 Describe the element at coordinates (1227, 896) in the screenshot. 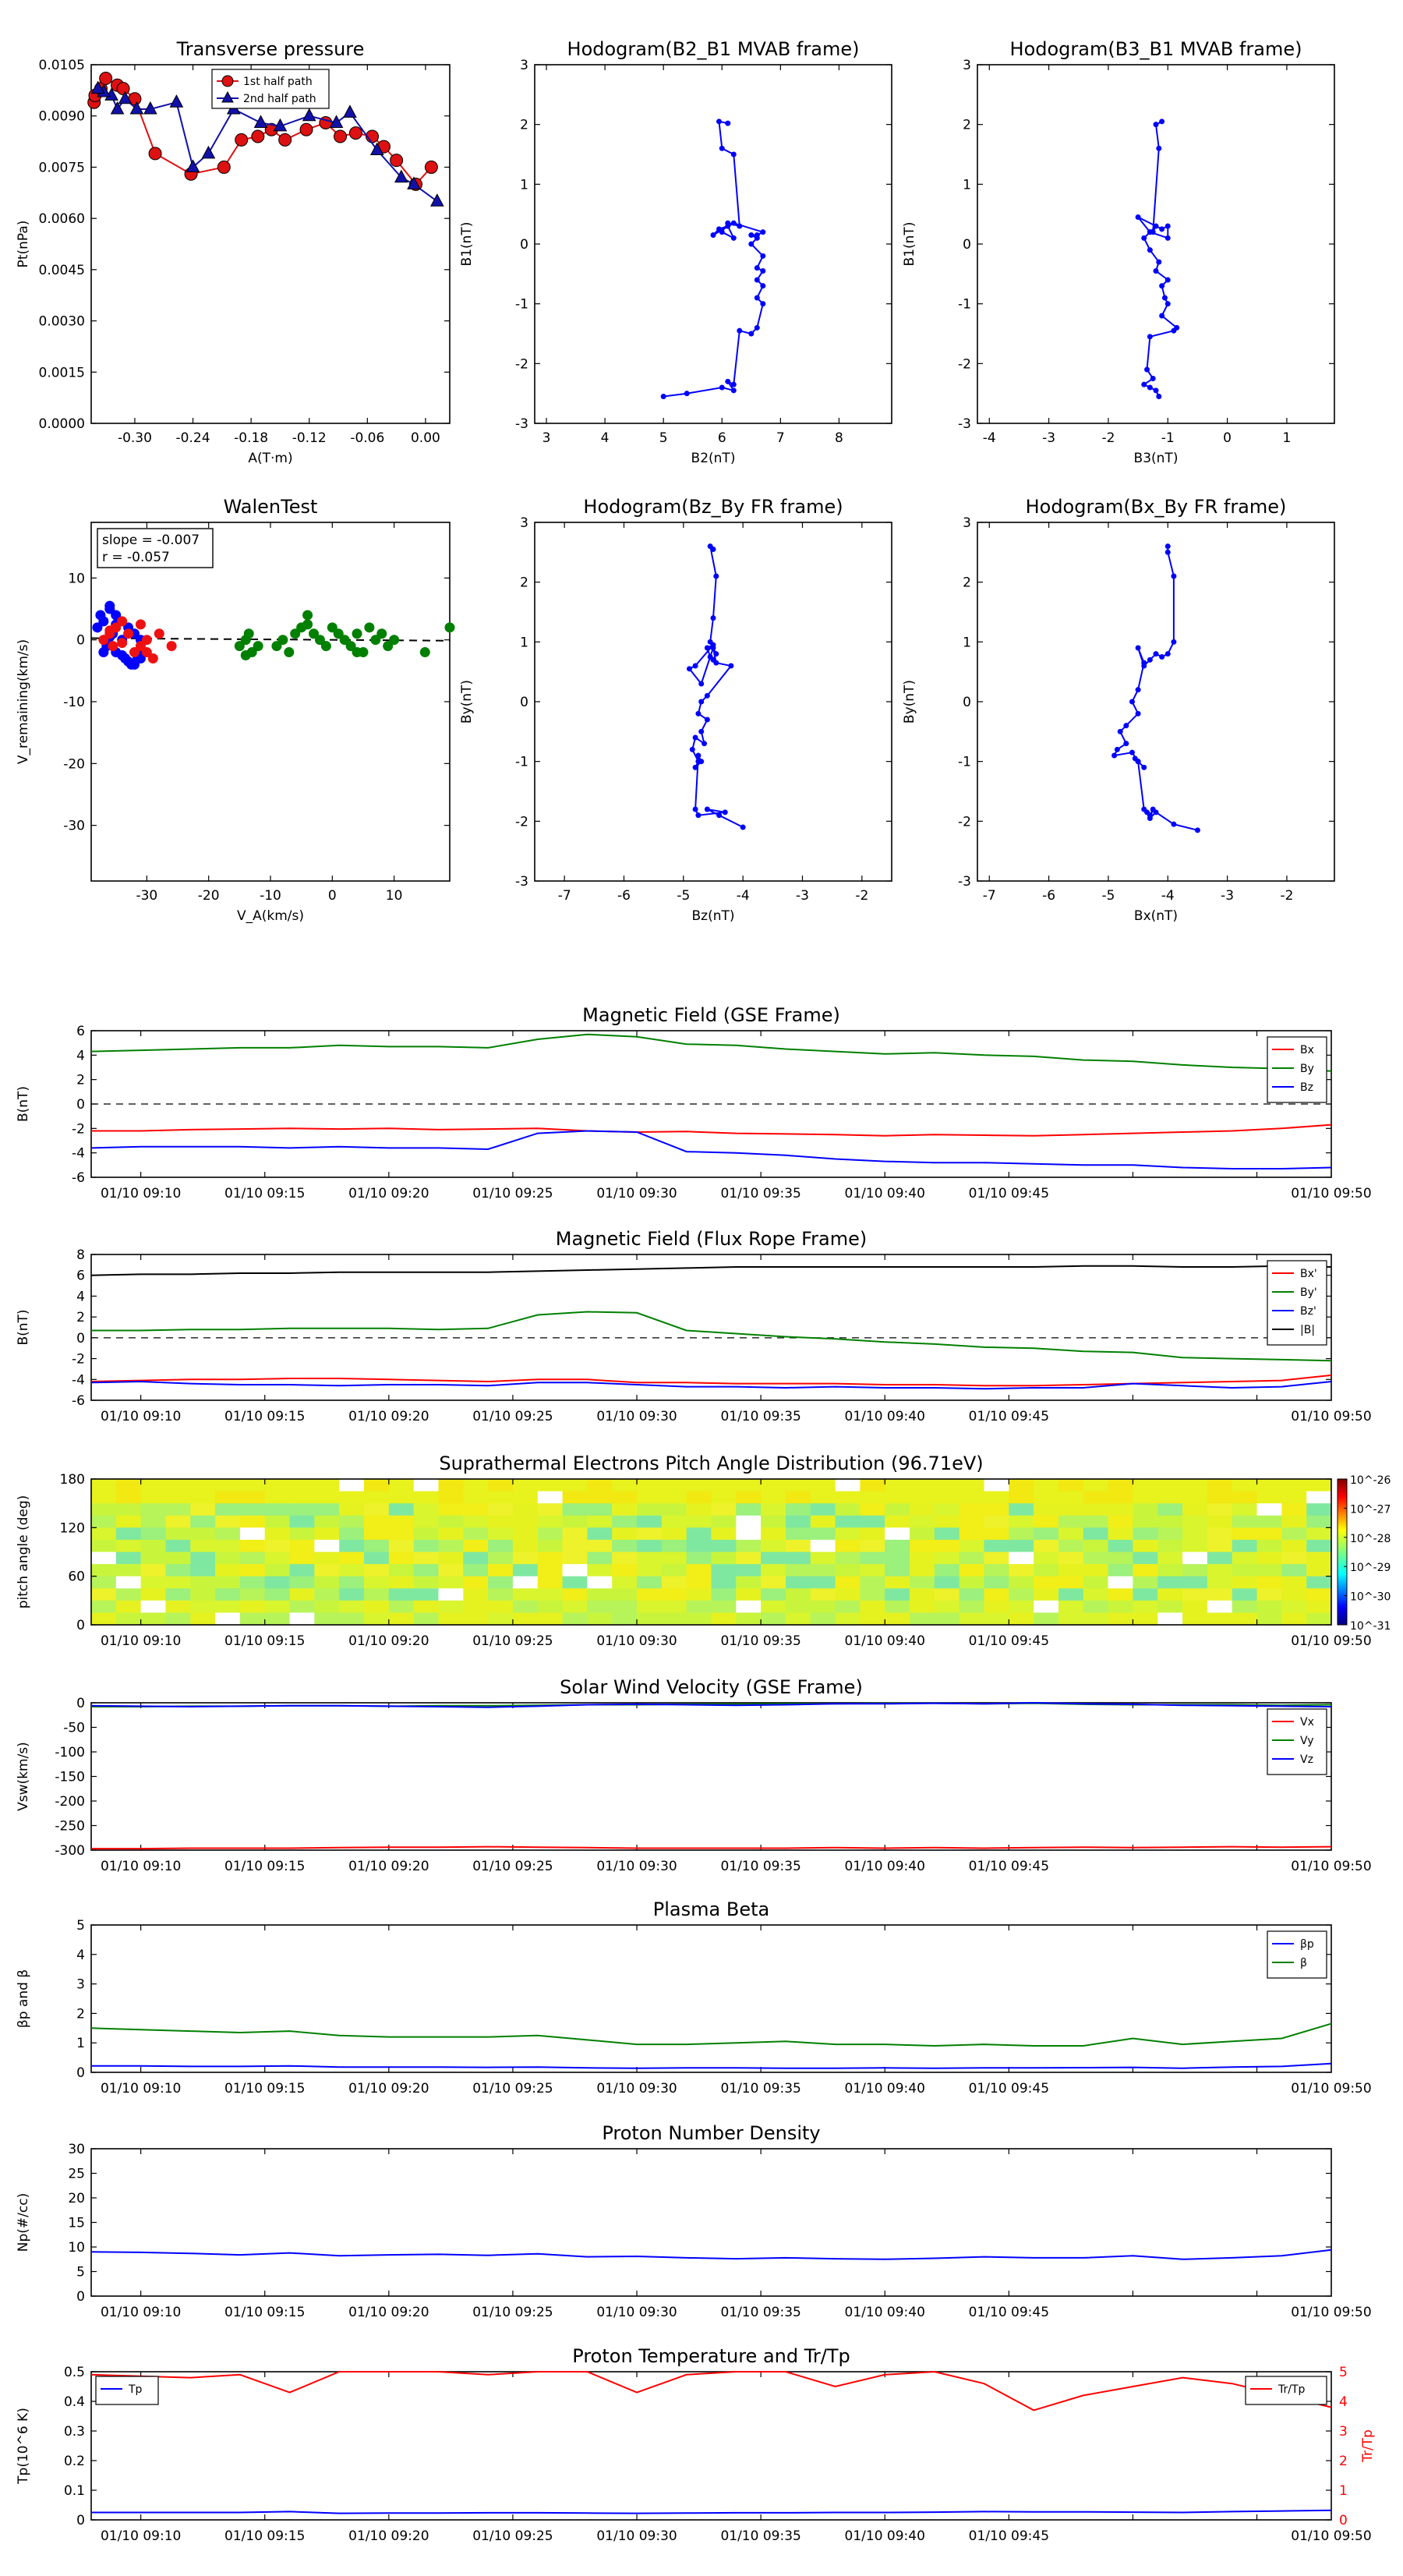

I see `x-tick-label: -3` at that location.